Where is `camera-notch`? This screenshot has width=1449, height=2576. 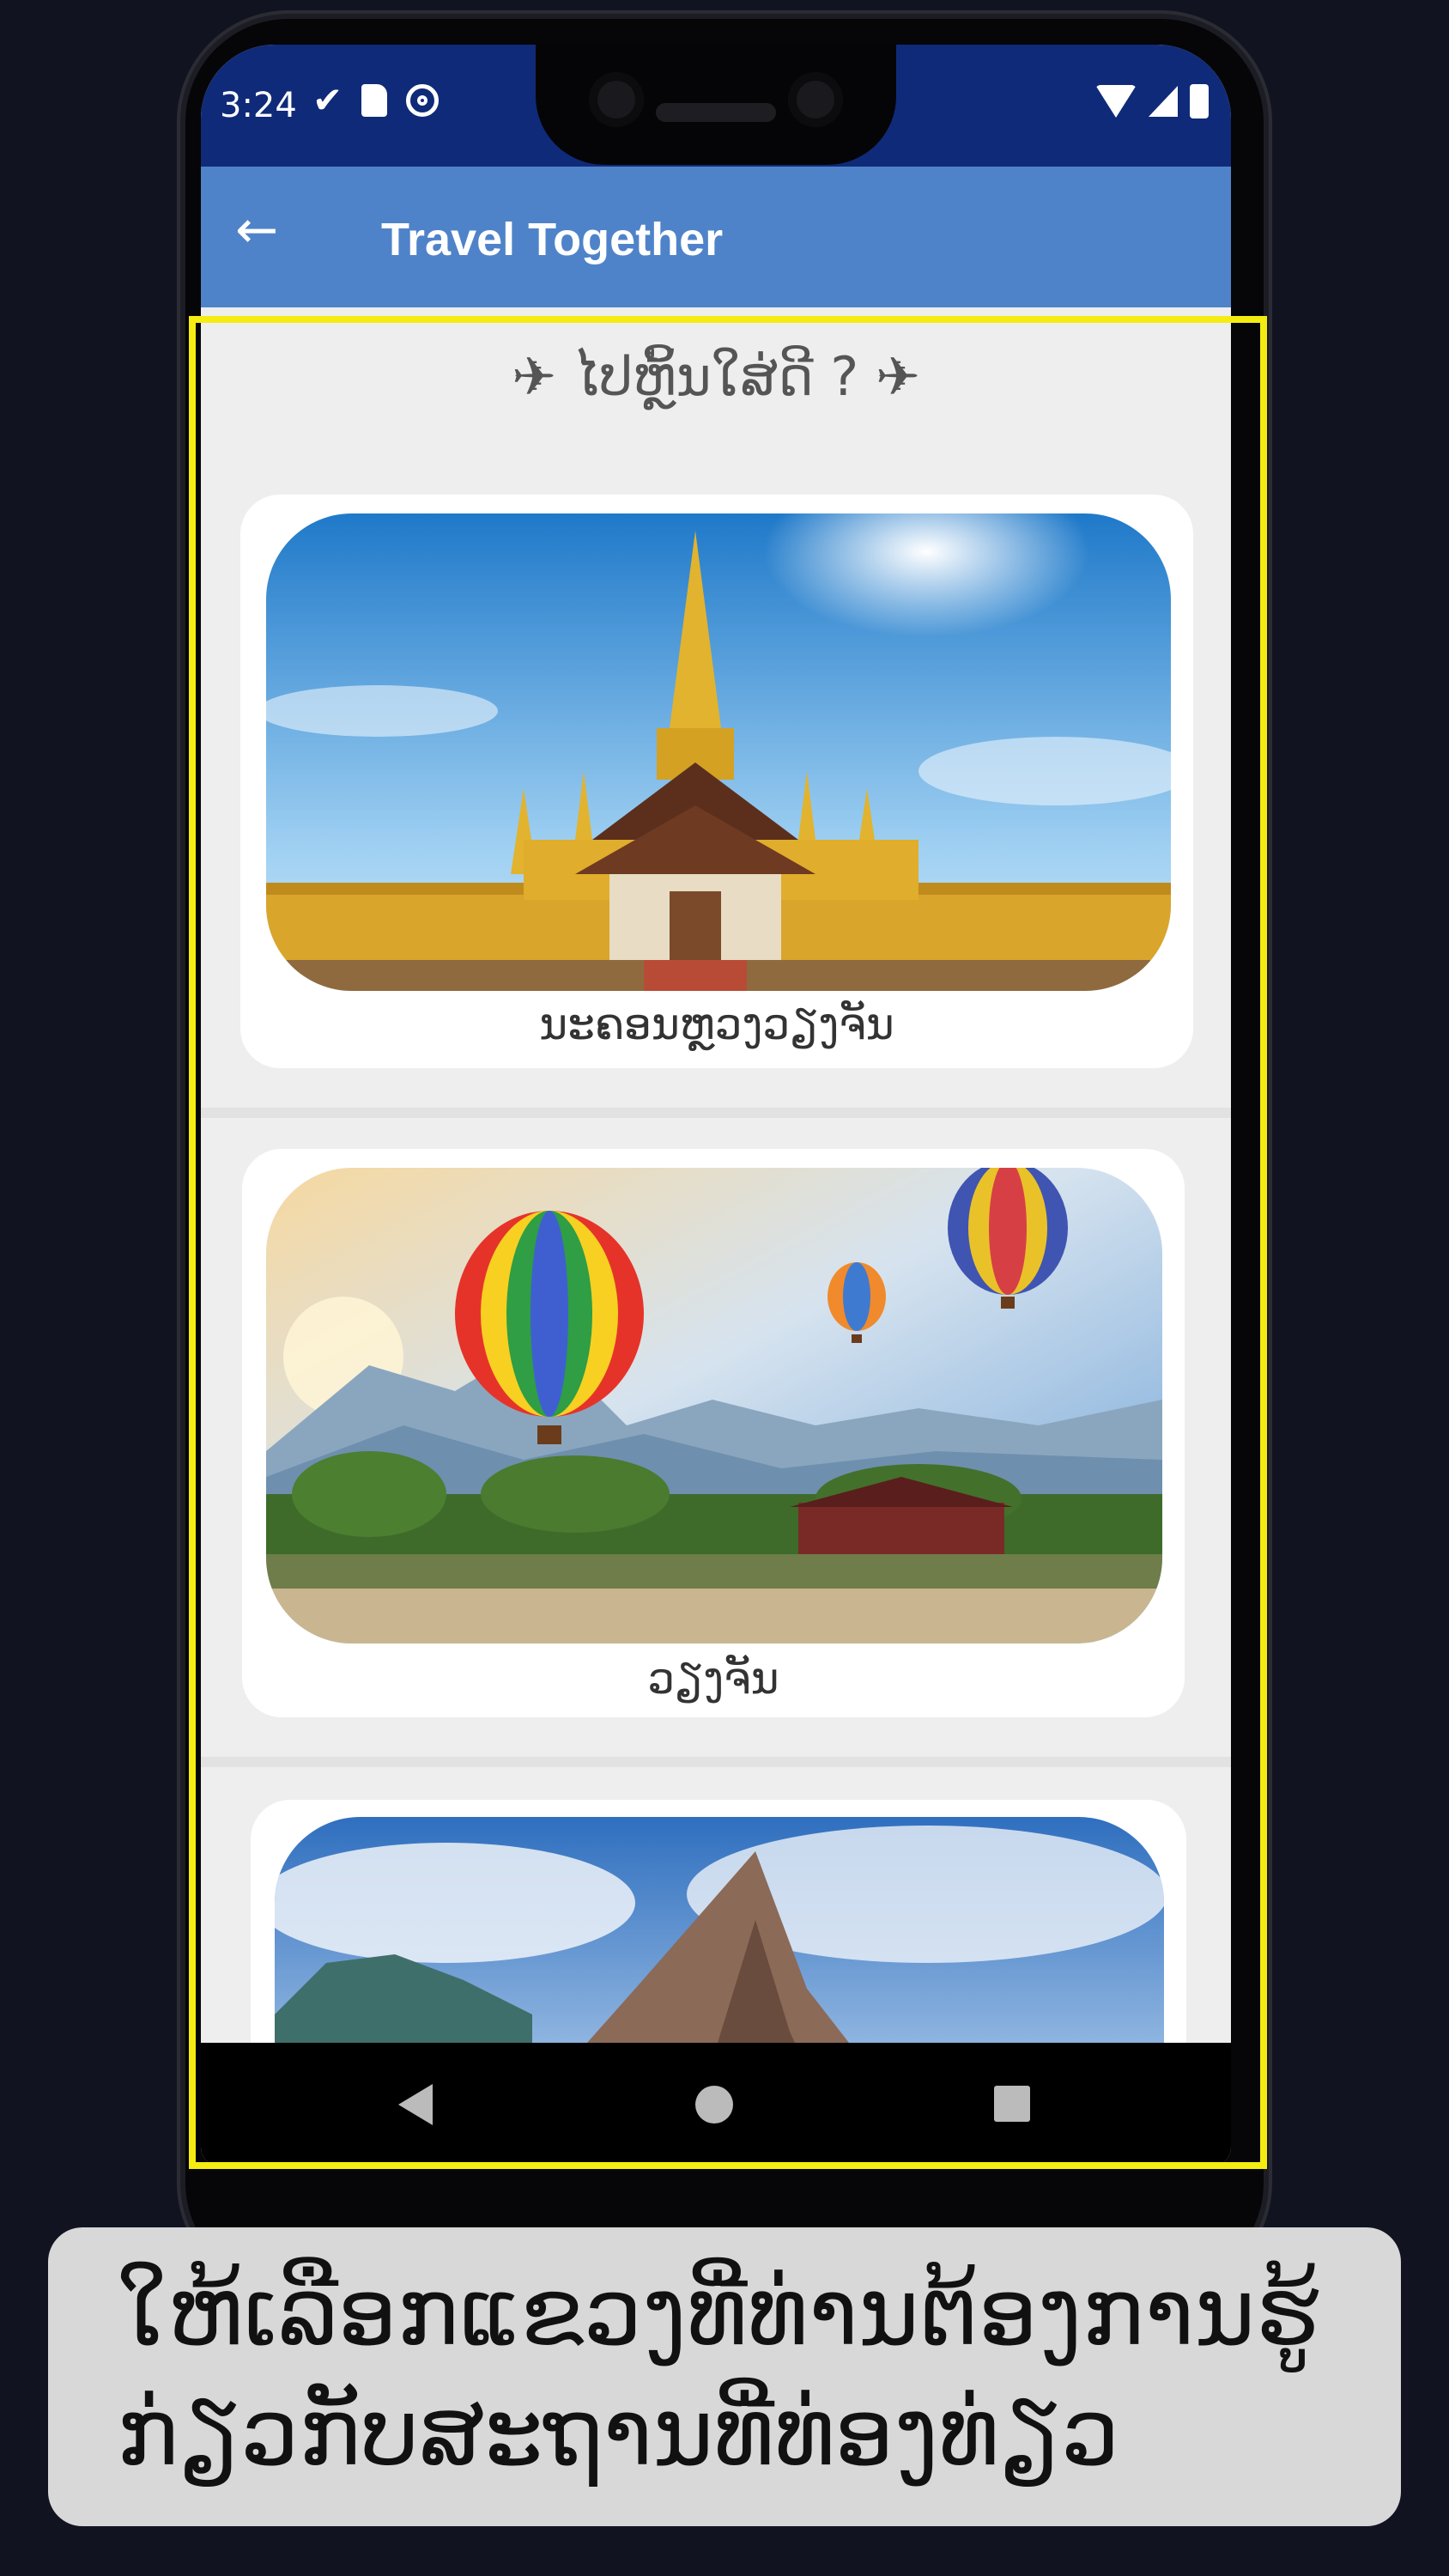
camera-notch is located at coordinates (716, 105).